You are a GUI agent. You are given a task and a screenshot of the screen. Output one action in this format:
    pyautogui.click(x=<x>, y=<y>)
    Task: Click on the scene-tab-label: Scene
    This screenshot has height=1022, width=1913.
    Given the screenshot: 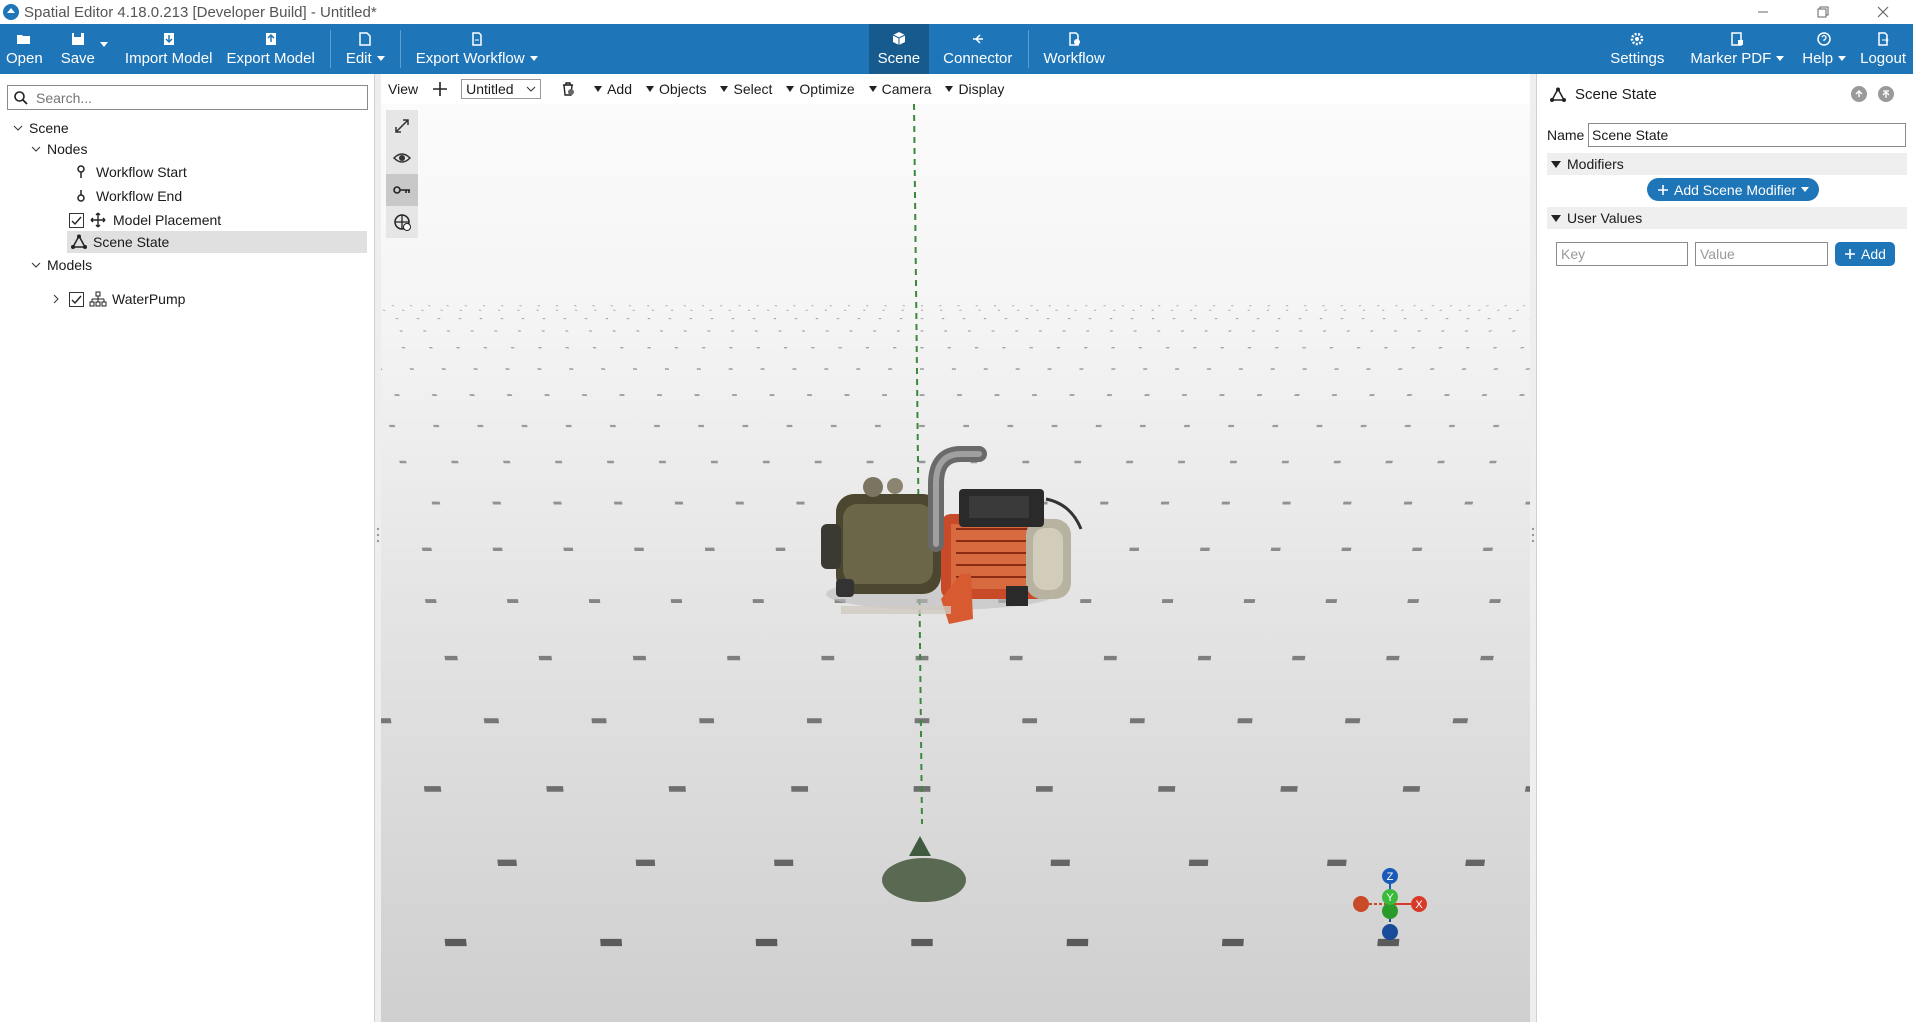 What is the action you would take?
    pyautogui.click(x=899, y=58)
    